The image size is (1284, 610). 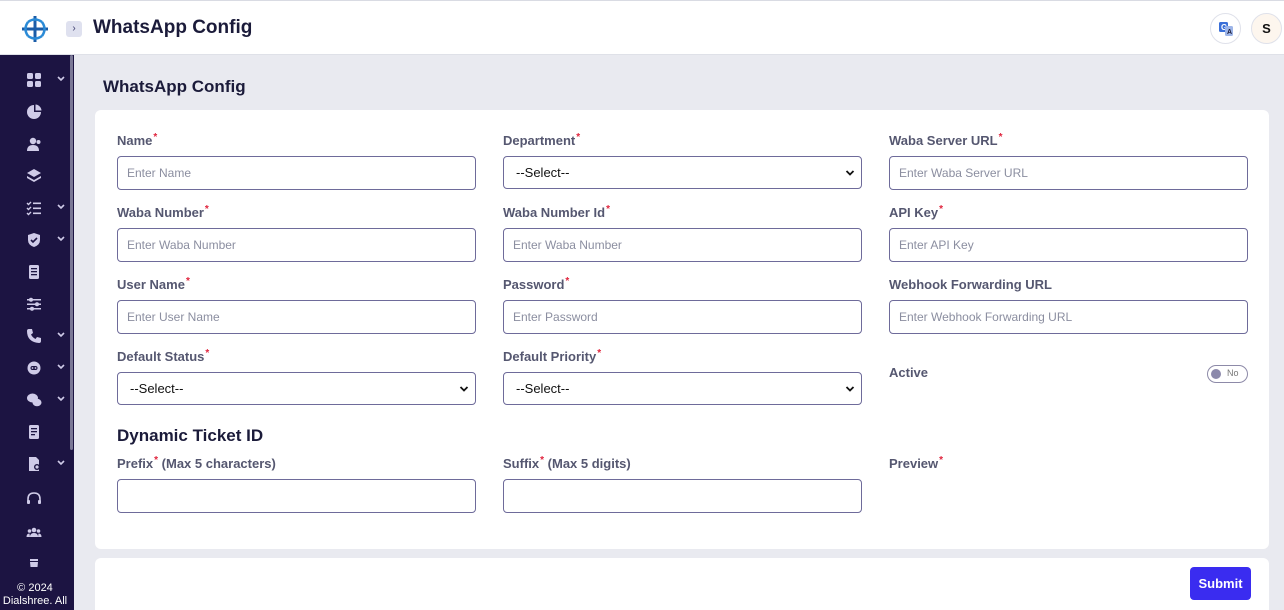 What do you see at coordinates (1068, 317) in the screenshot?
I see `webhook-url-input` at bounding box center [1068, 317].